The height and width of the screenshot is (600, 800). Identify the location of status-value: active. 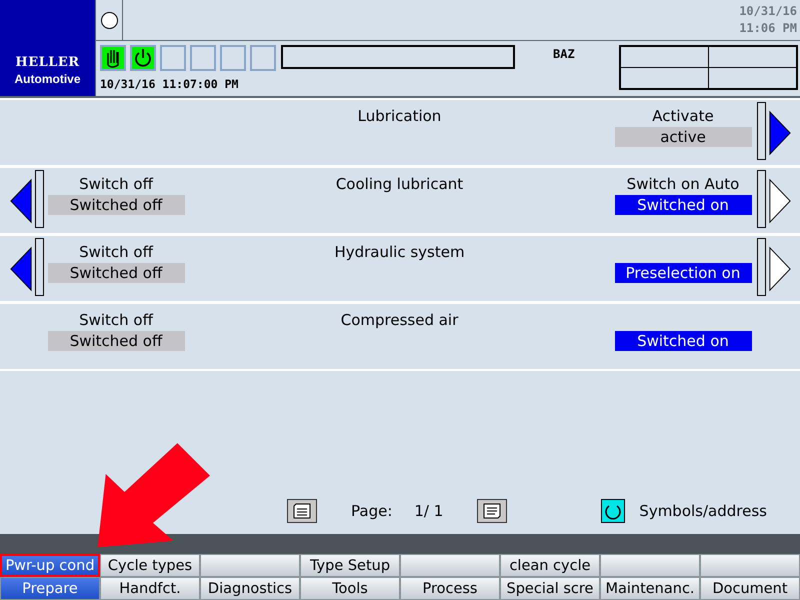
(683, 137).